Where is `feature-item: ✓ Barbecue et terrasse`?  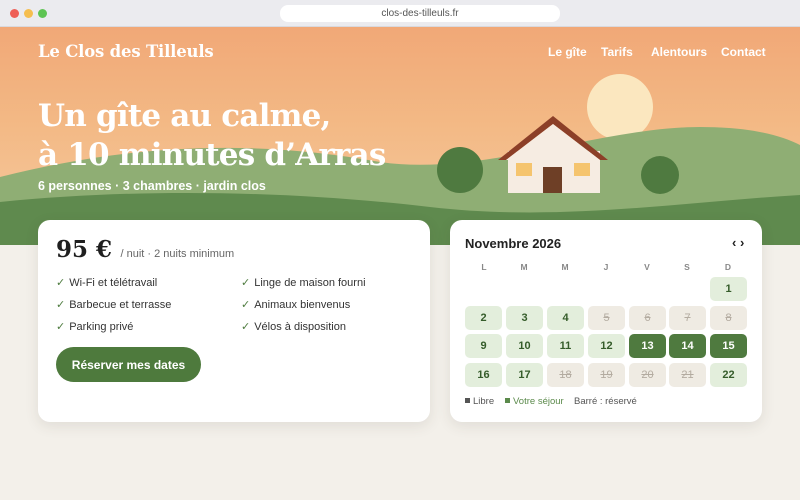 feature-item: ✓ Barbecue et terrasse is located at coordinates (113, 304).